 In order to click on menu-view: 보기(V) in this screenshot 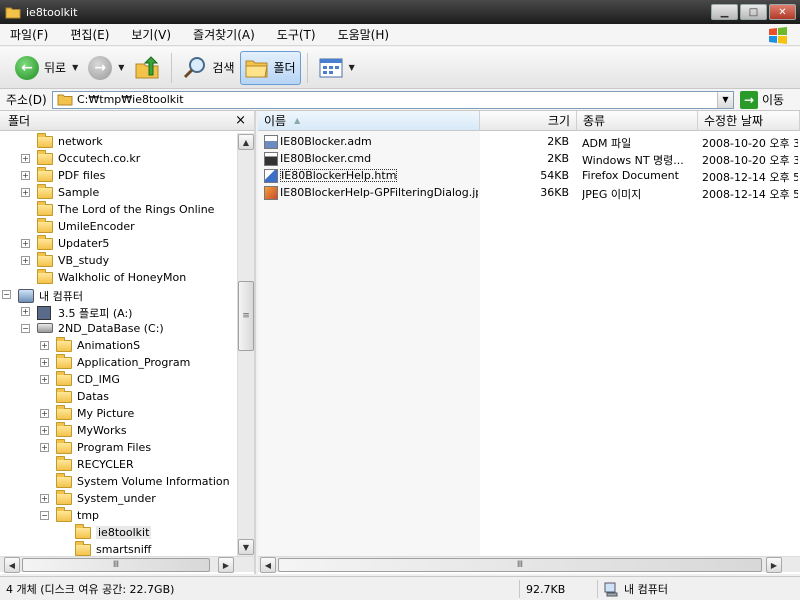, I will do `click(151, 34)`.